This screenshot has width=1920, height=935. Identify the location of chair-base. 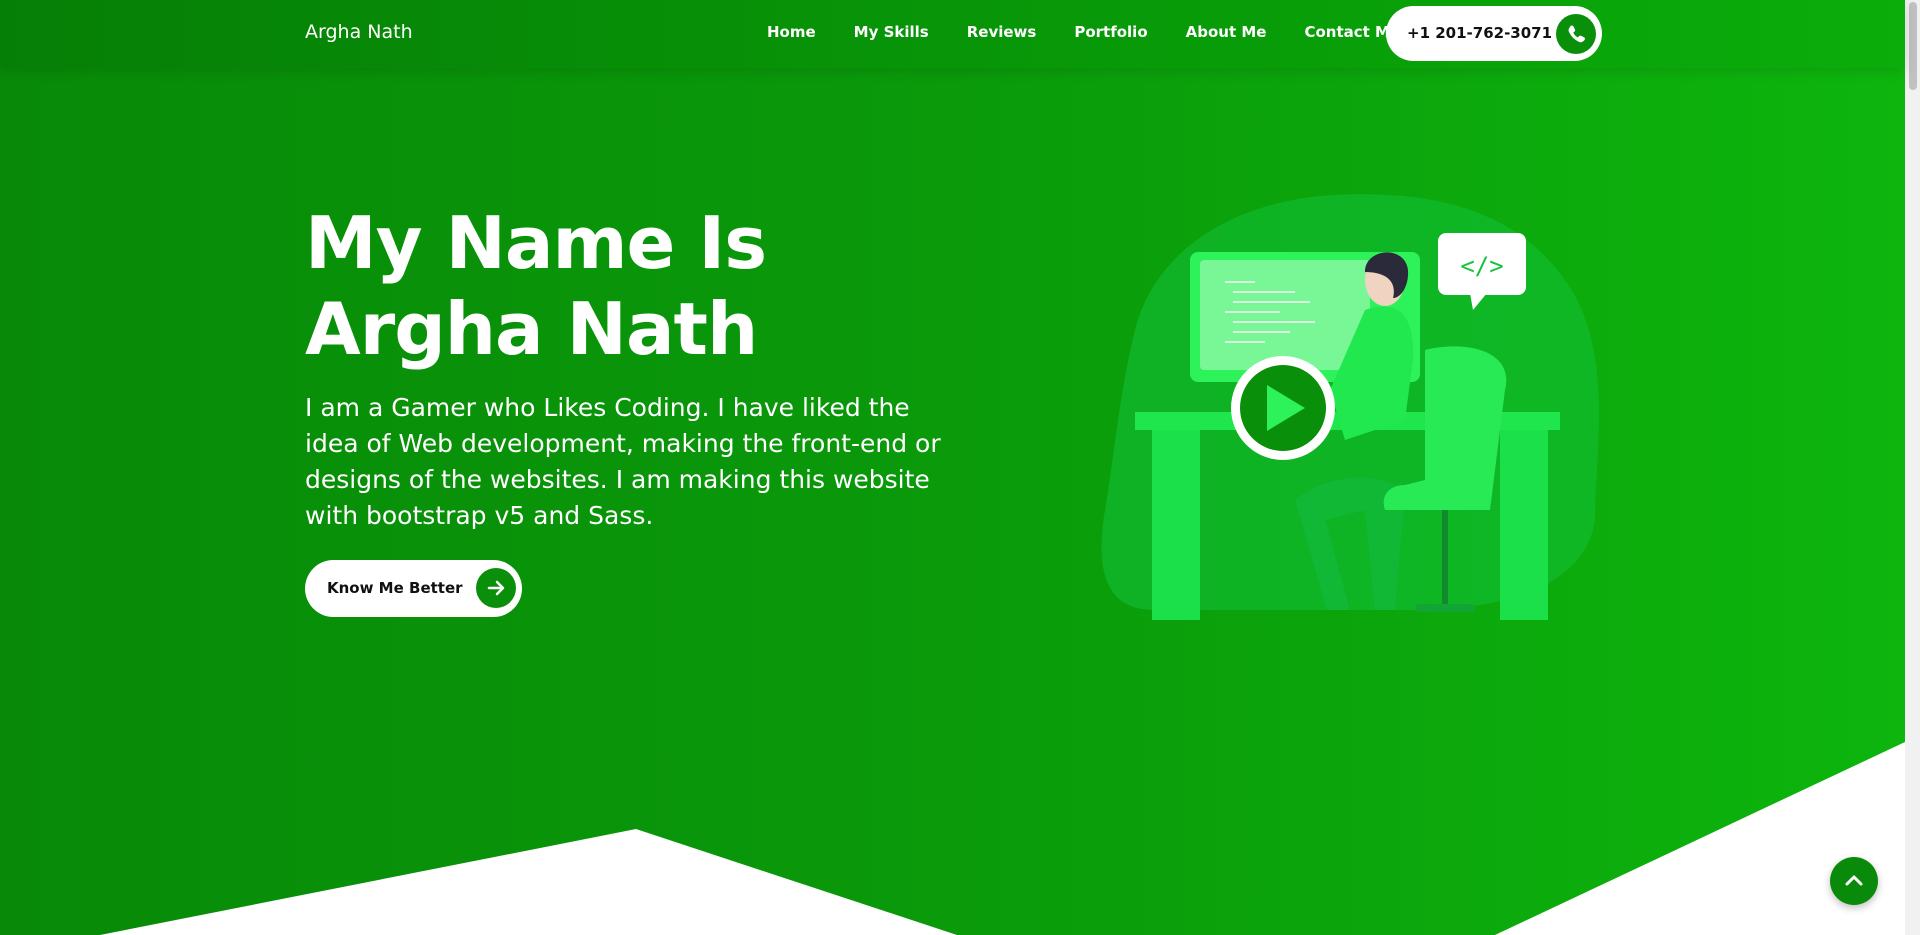
(1445, 608).